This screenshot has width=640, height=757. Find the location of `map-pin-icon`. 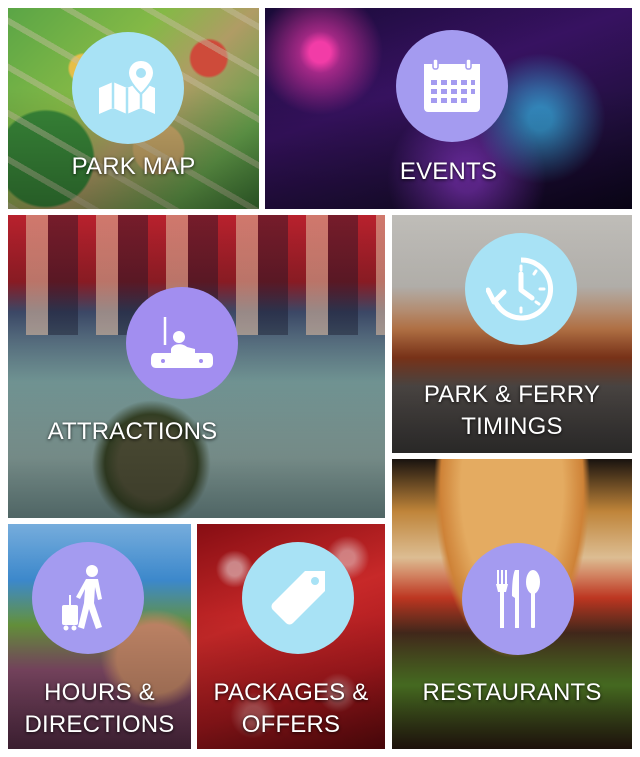

map-pin-icon is located at coordinates (128, 88).